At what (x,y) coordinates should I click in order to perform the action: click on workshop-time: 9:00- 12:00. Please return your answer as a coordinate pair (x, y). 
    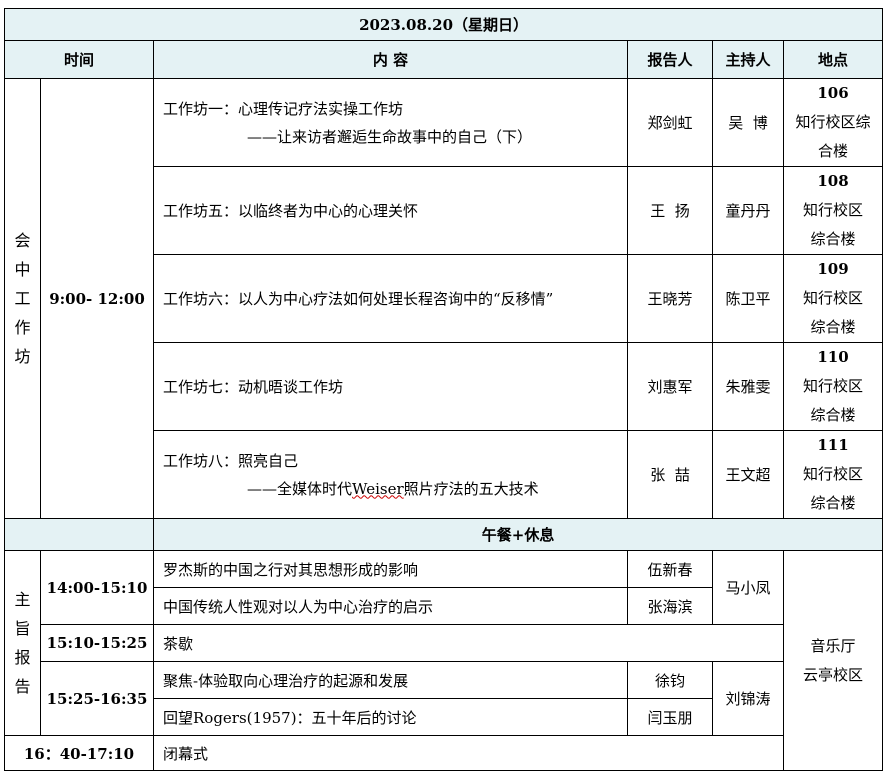
    Looking at the image, I should click on (97, 298).